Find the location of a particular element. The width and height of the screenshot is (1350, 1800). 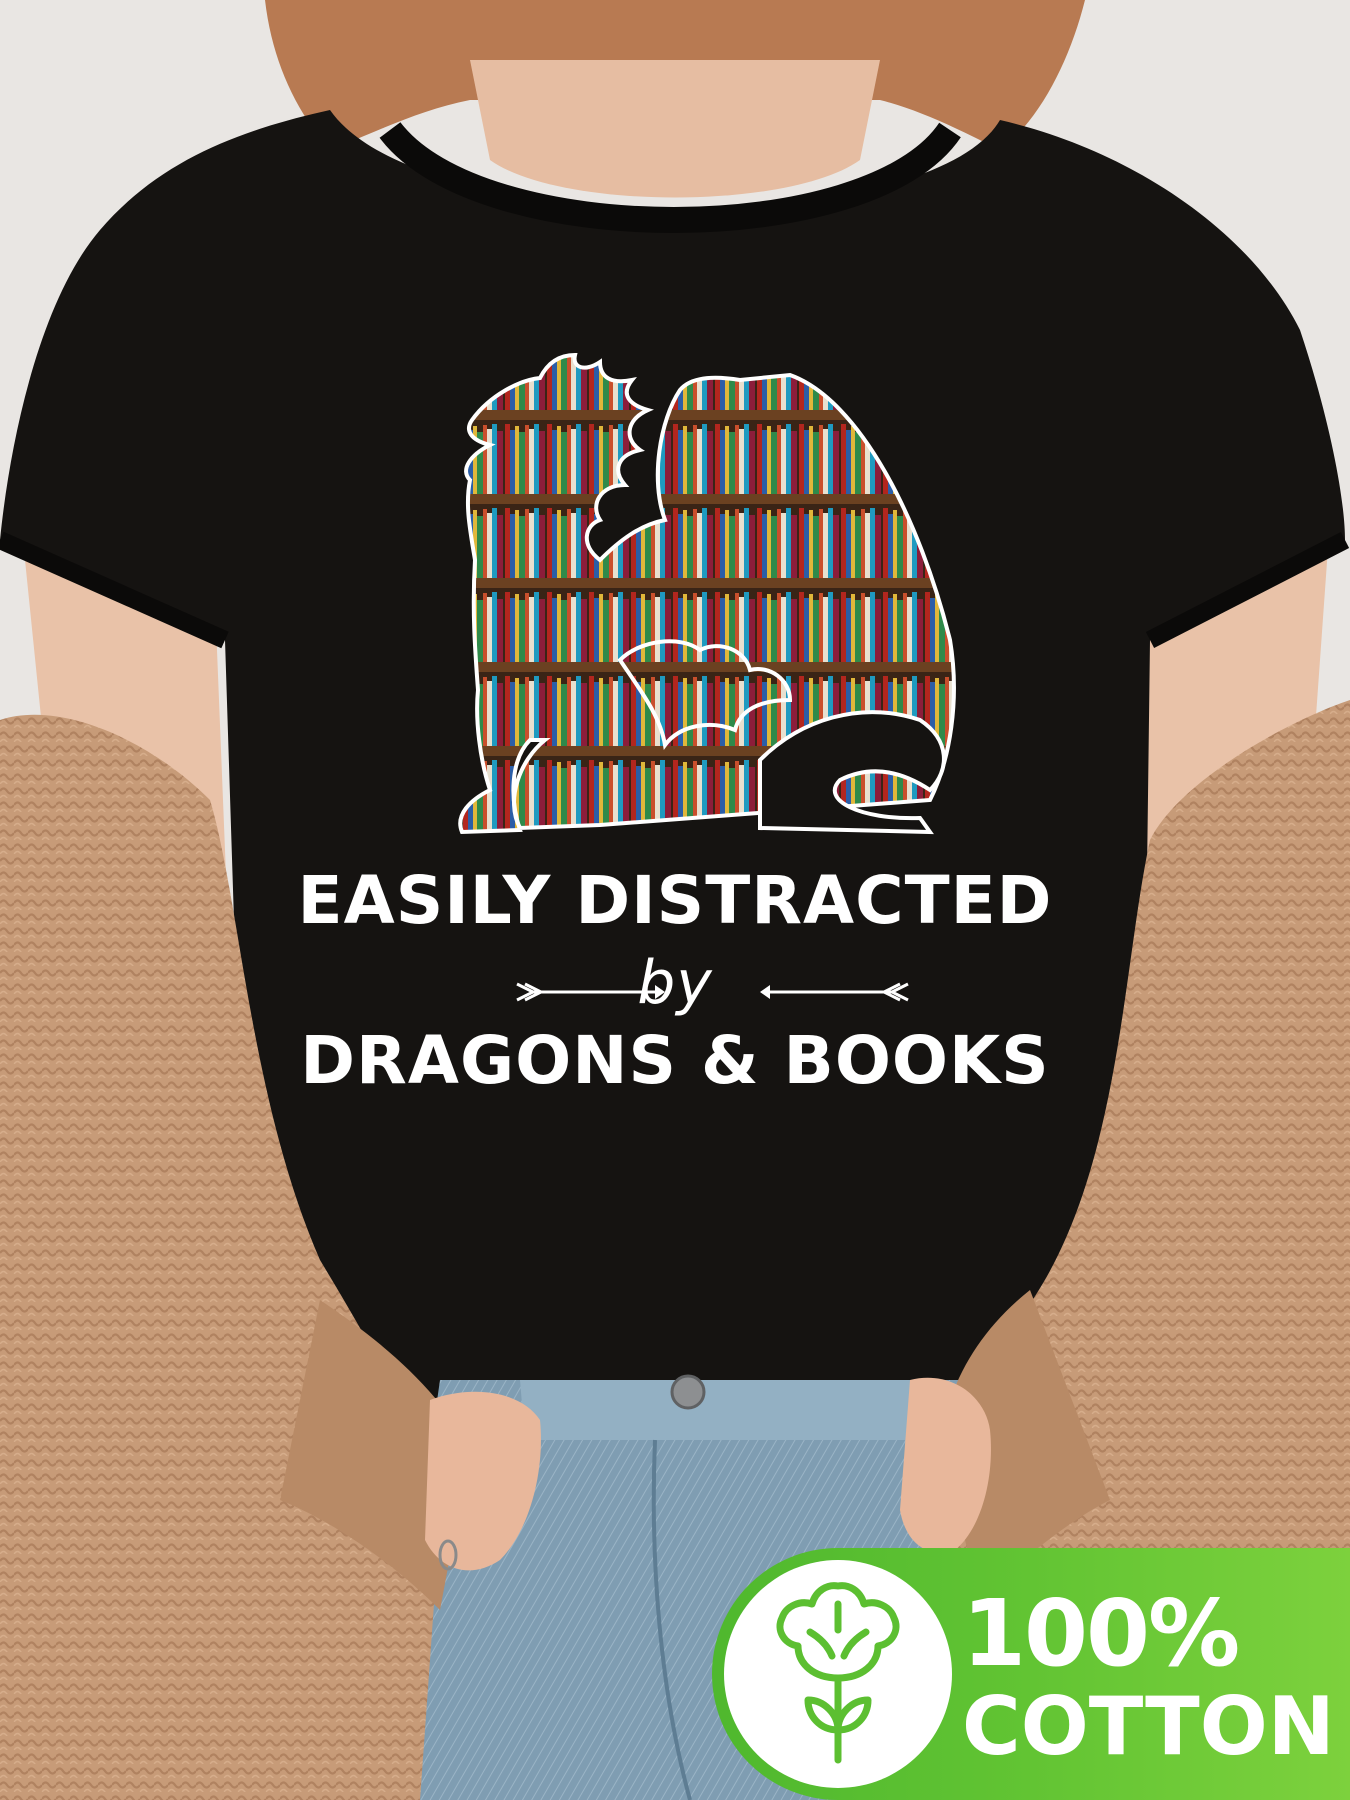

cotton-plant-icon is located at coordinates (838, 1673).